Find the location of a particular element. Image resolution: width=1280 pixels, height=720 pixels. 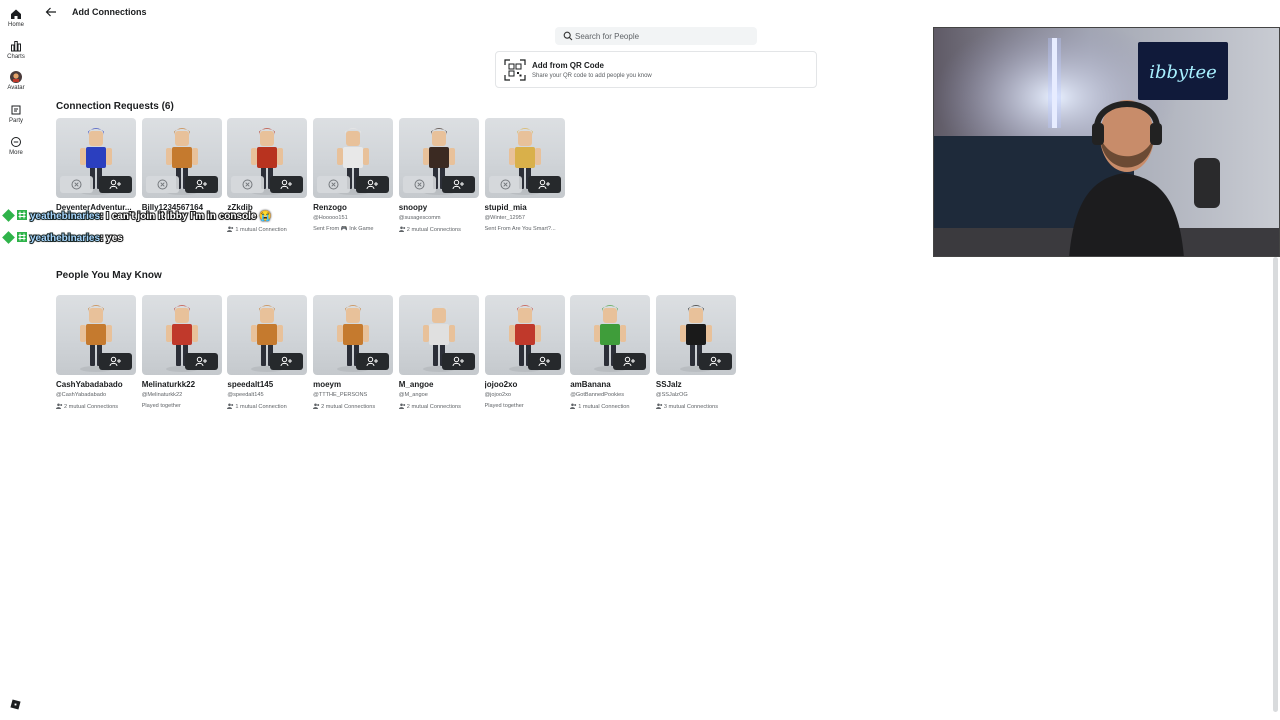

home-icon is located at coordinates (16, 14).